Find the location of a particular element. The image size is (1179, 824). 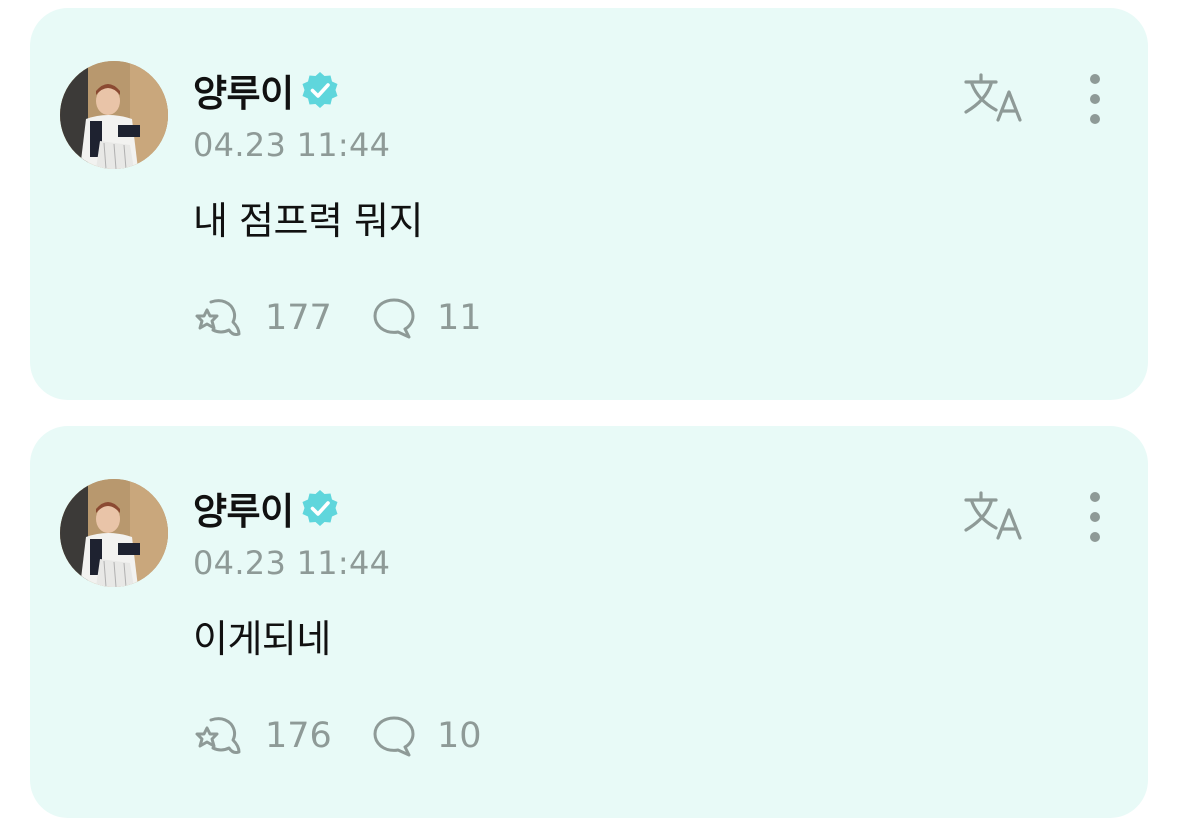

like-button: 176 is located at coordinates (282, 736).